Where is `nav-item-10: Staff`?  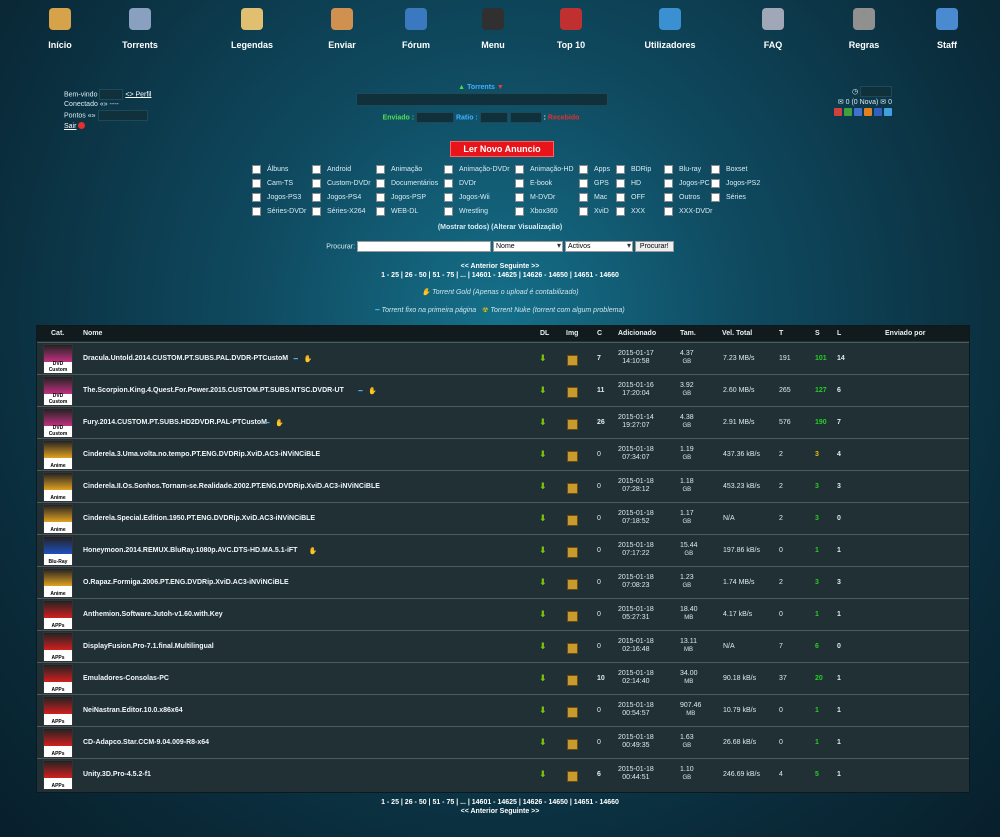 nav-item-10: Staff is located at coordinates (947, 29).